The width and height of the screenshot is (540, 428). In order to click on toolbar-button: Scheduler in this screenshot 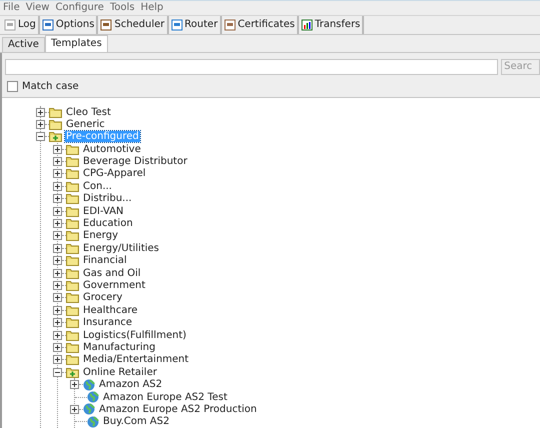, I will do `click(133, 25)`.